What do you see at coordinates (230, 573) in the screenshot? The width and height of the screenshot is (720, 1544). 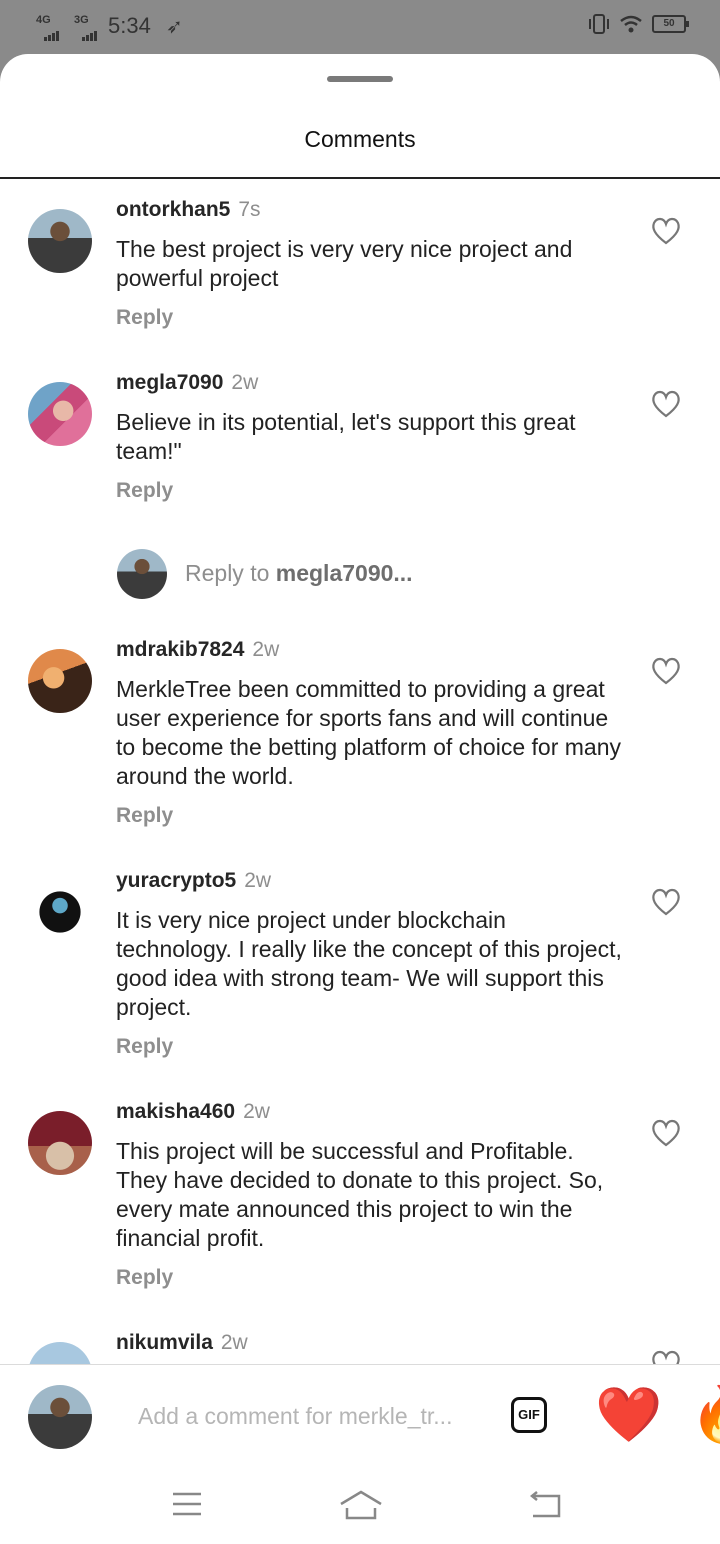 I see `reply-to-prefix: Reply to` at bounding box center [230, 573].